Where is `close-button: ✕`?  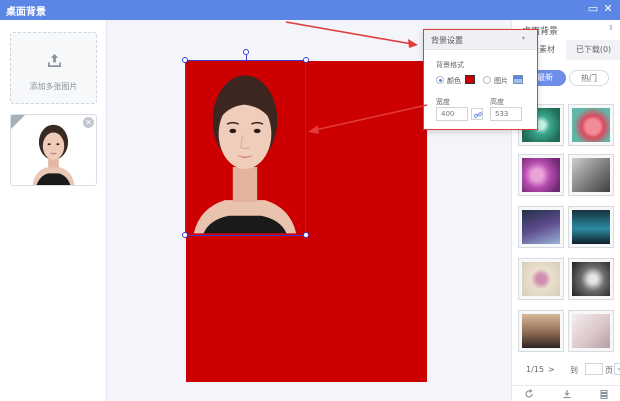
close-button: ✕ is located at coordinates (608, 9).